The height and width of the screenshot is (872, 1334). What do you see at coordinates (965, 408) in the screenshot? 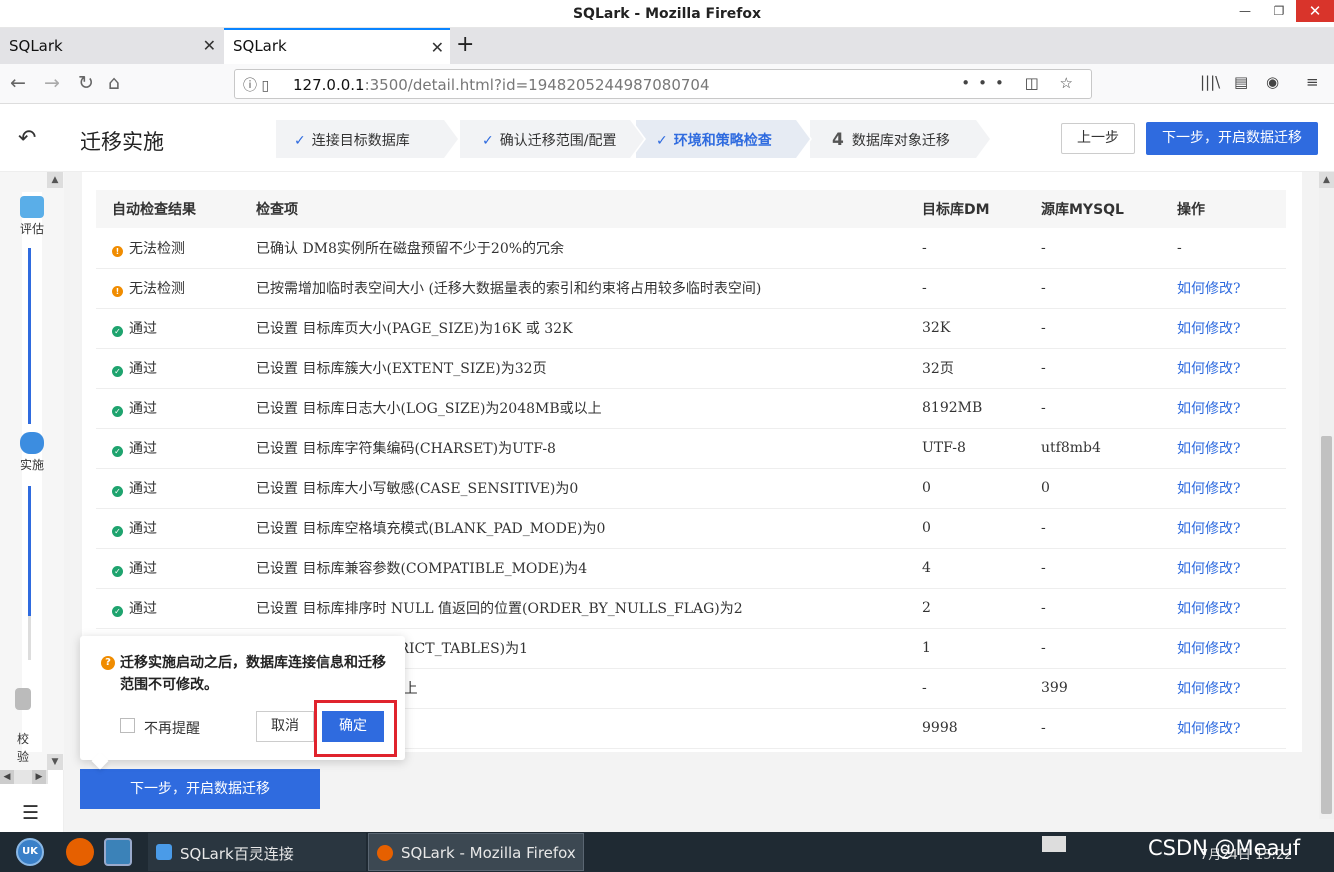
I see `target-value-cell: 8192MB` at bounding box center [965, 408].